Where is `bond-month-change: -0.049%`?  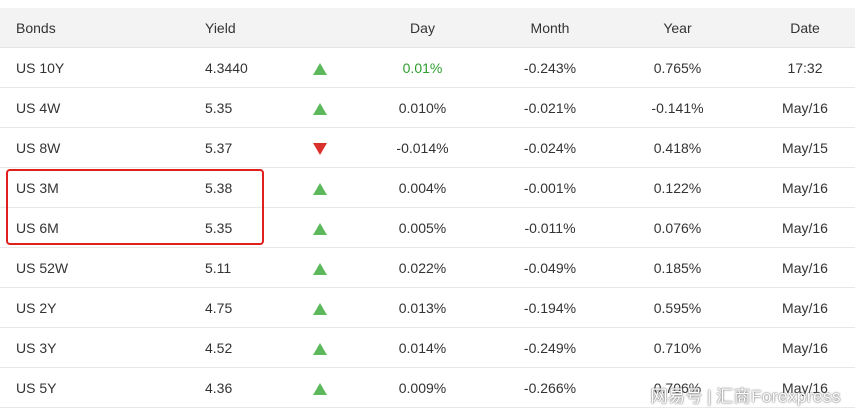
bond-month-change: -0.049% is located at coordinates (550, 267).